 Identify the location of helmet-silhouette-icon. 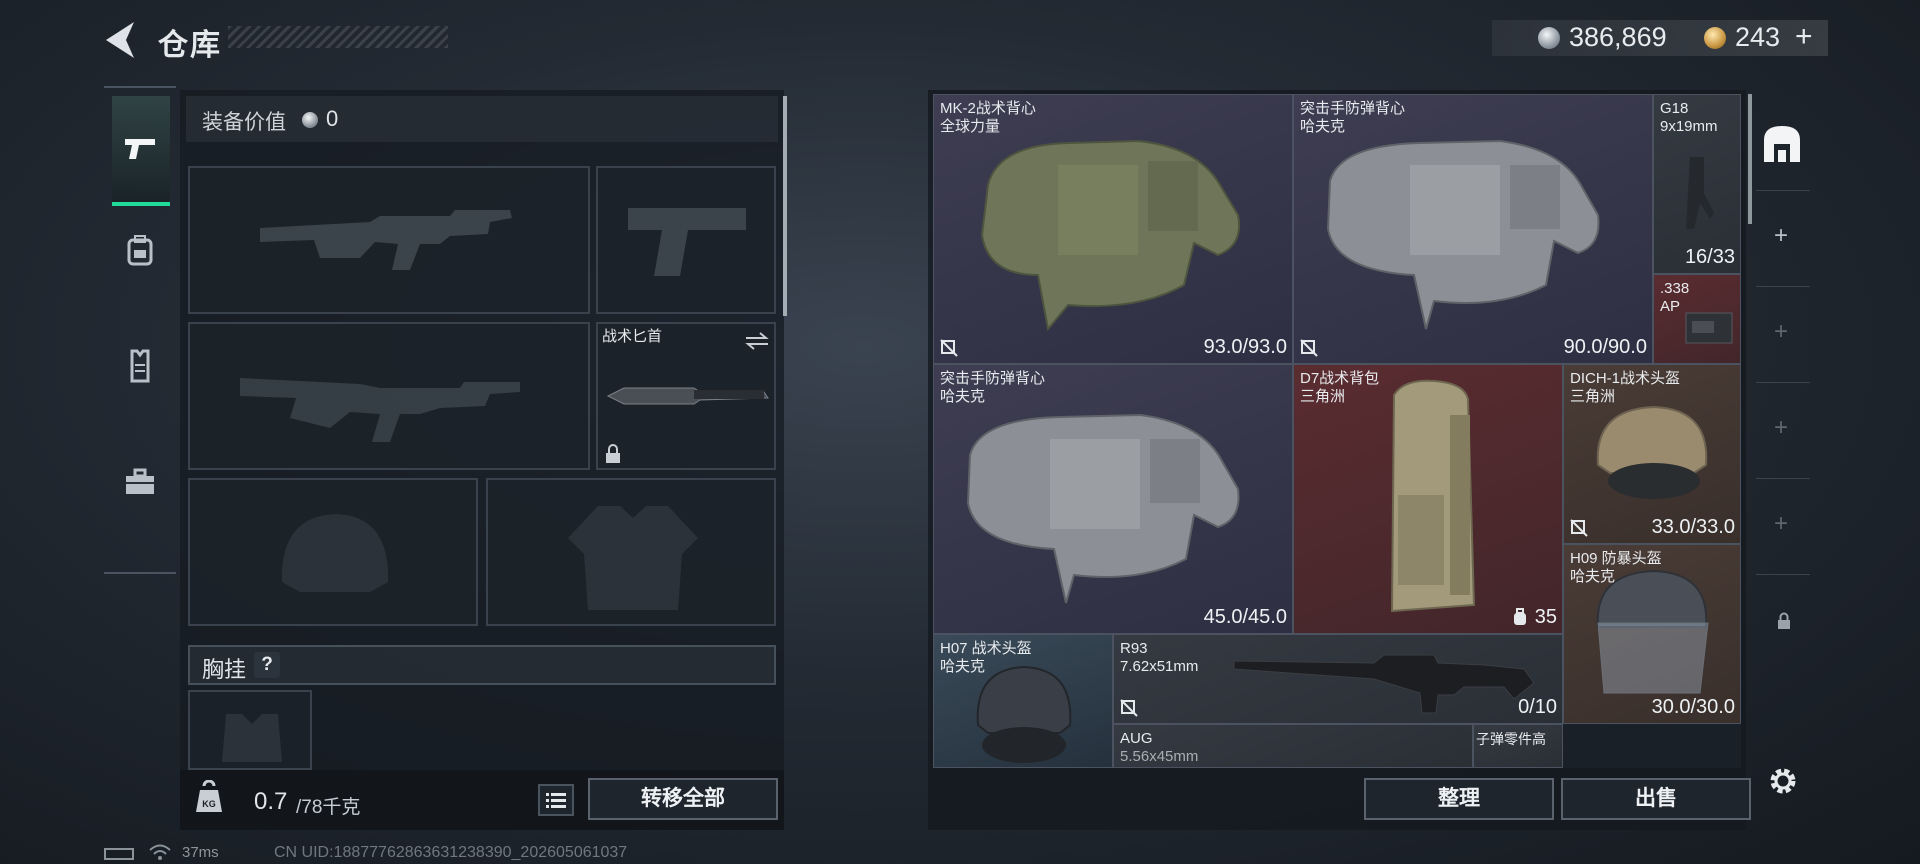
(335, 553).